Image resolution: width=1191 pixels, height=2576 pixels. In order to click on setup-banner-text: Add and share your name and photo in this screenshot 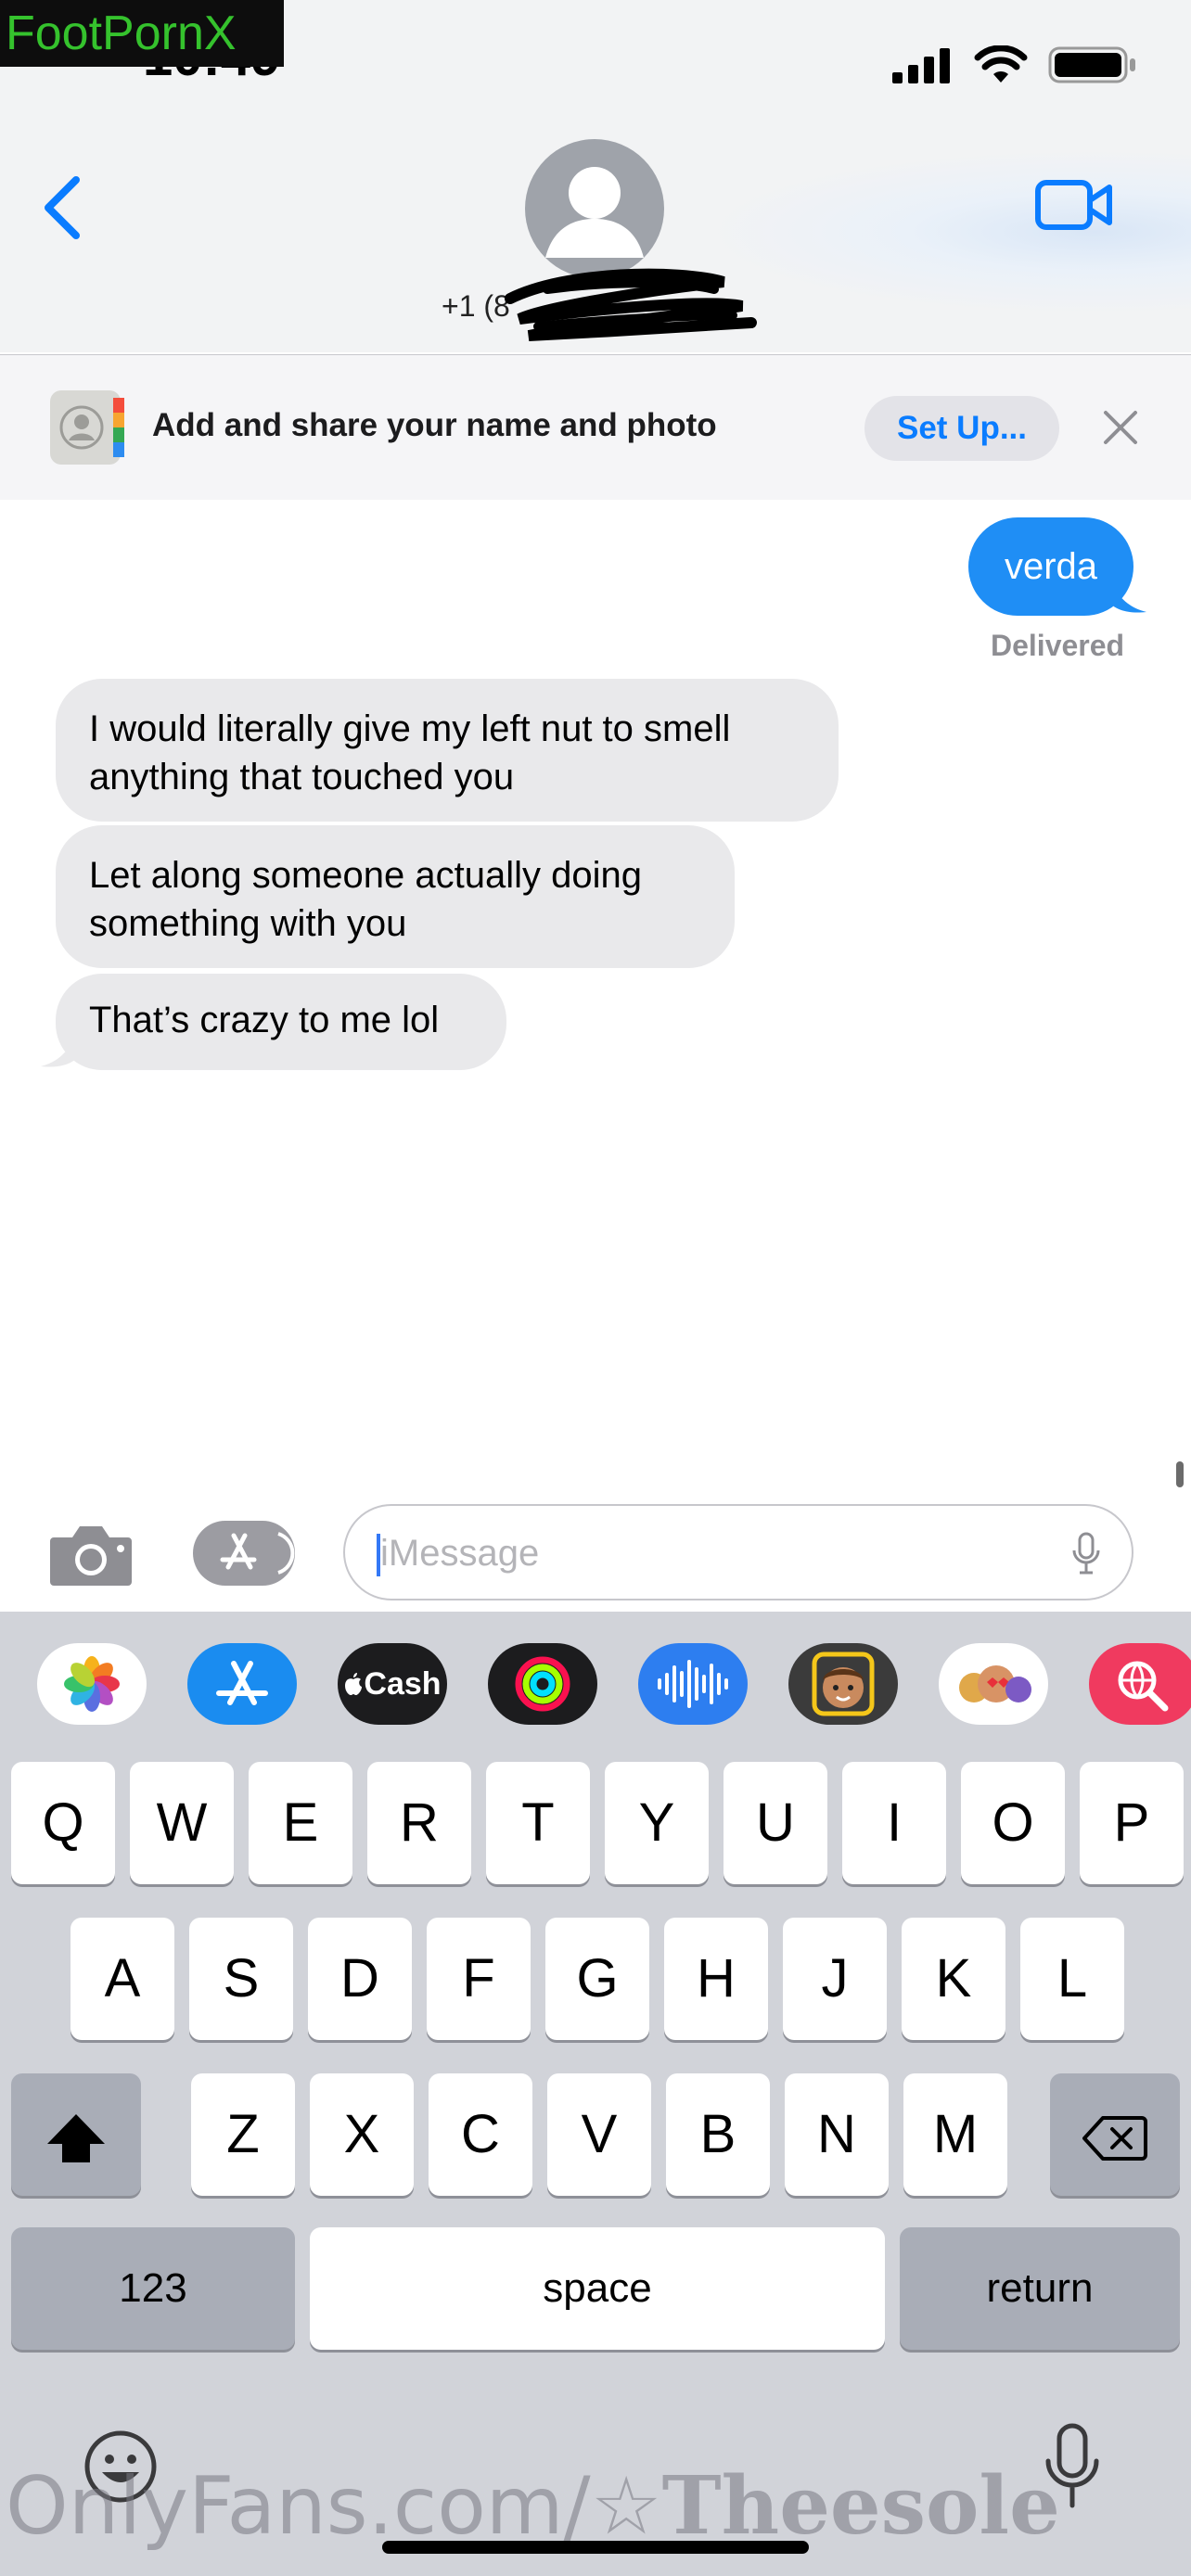, I will do `click(434, 425)`.